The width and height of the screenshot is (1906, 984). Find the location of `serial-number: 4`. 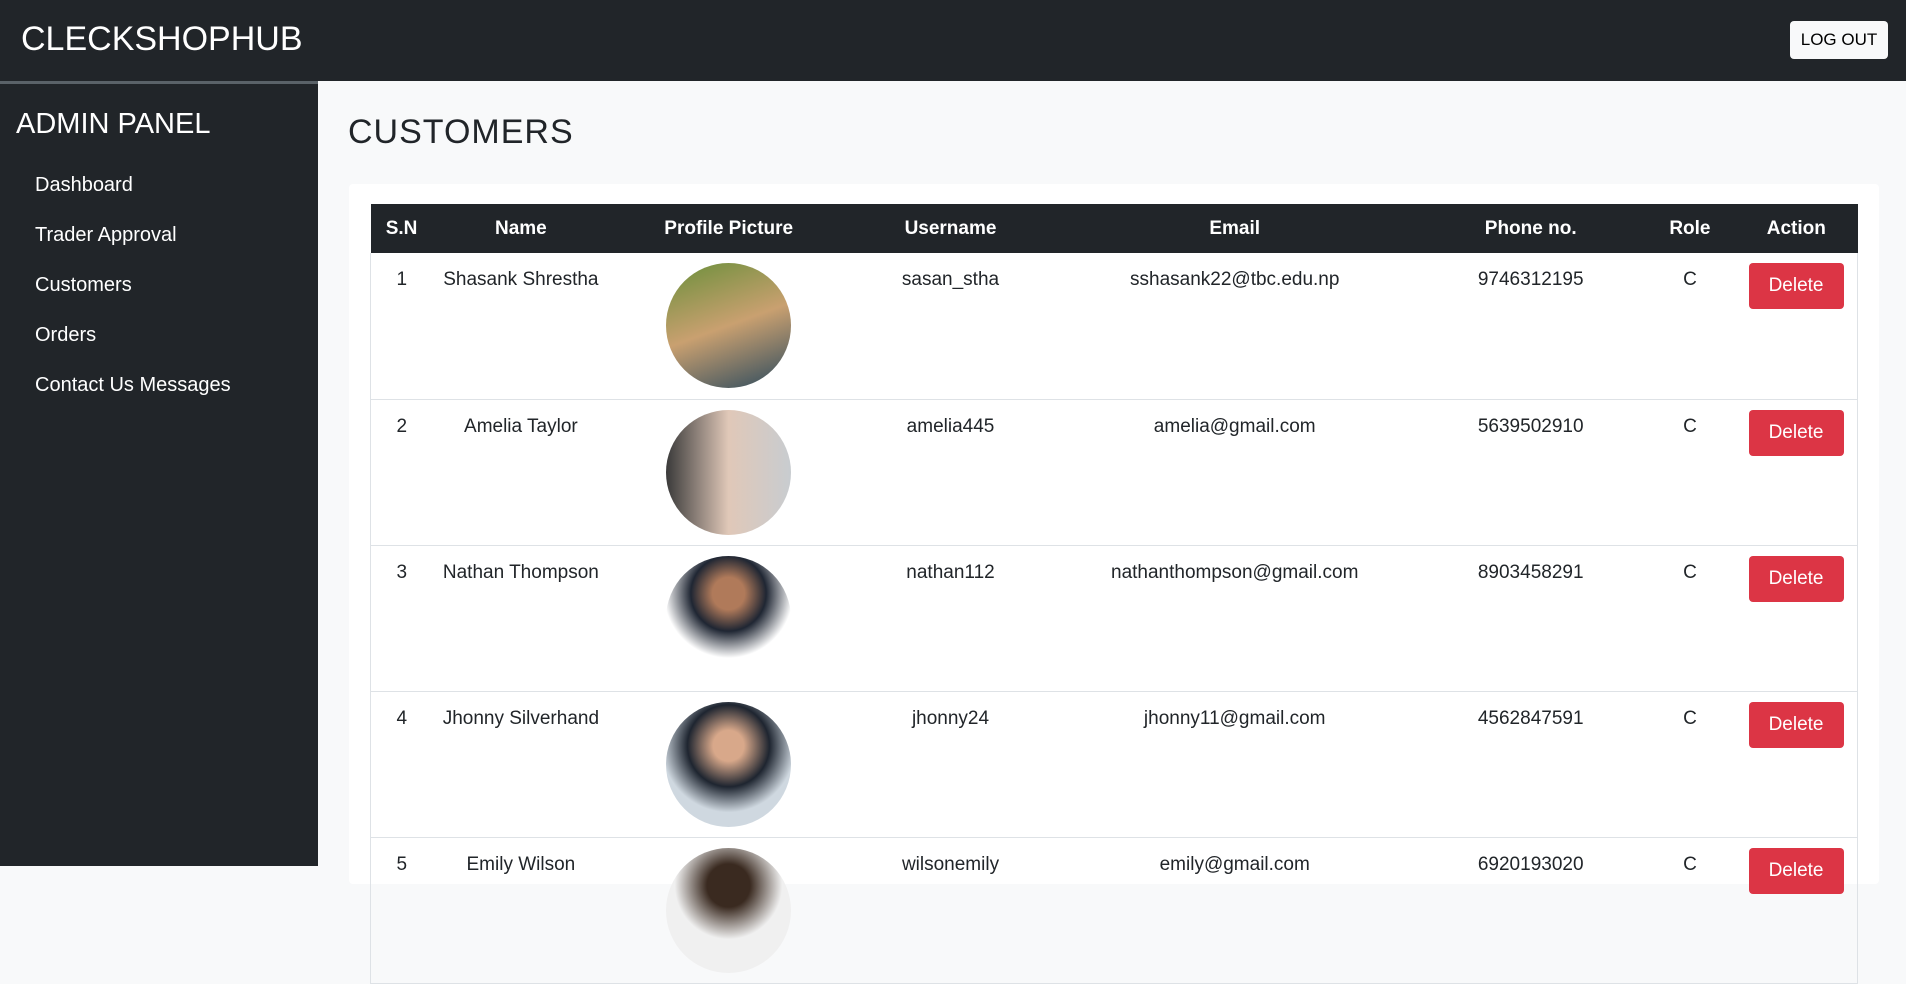

serial-number: 4 is located at coordinates (401, 764).